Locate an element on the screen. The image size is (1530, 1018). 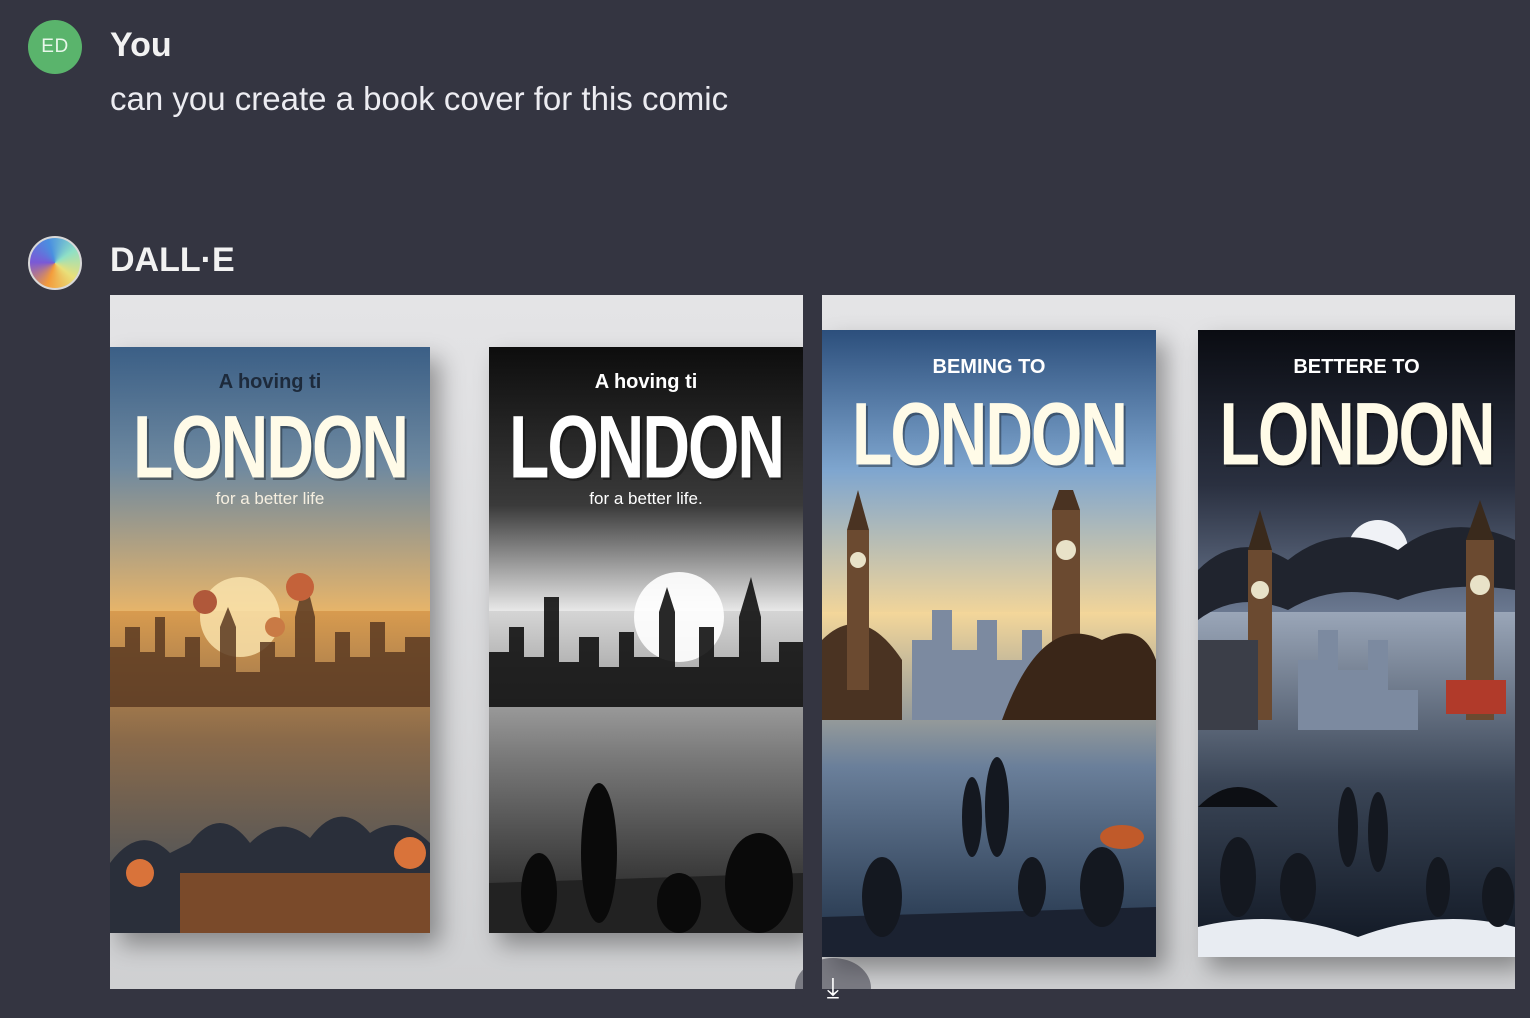
book-cover: A hoving ti LONDON for a better life is located at coordinates (270, 640).